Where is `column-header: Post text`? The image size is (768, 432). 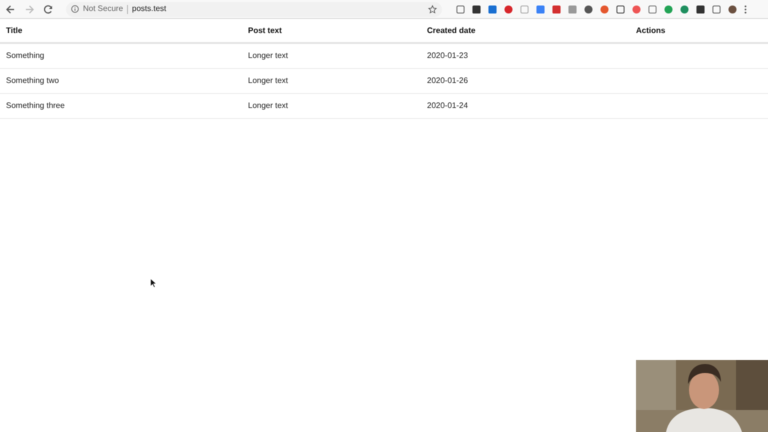
column-header: Post text is located at coordinates (265, 30).